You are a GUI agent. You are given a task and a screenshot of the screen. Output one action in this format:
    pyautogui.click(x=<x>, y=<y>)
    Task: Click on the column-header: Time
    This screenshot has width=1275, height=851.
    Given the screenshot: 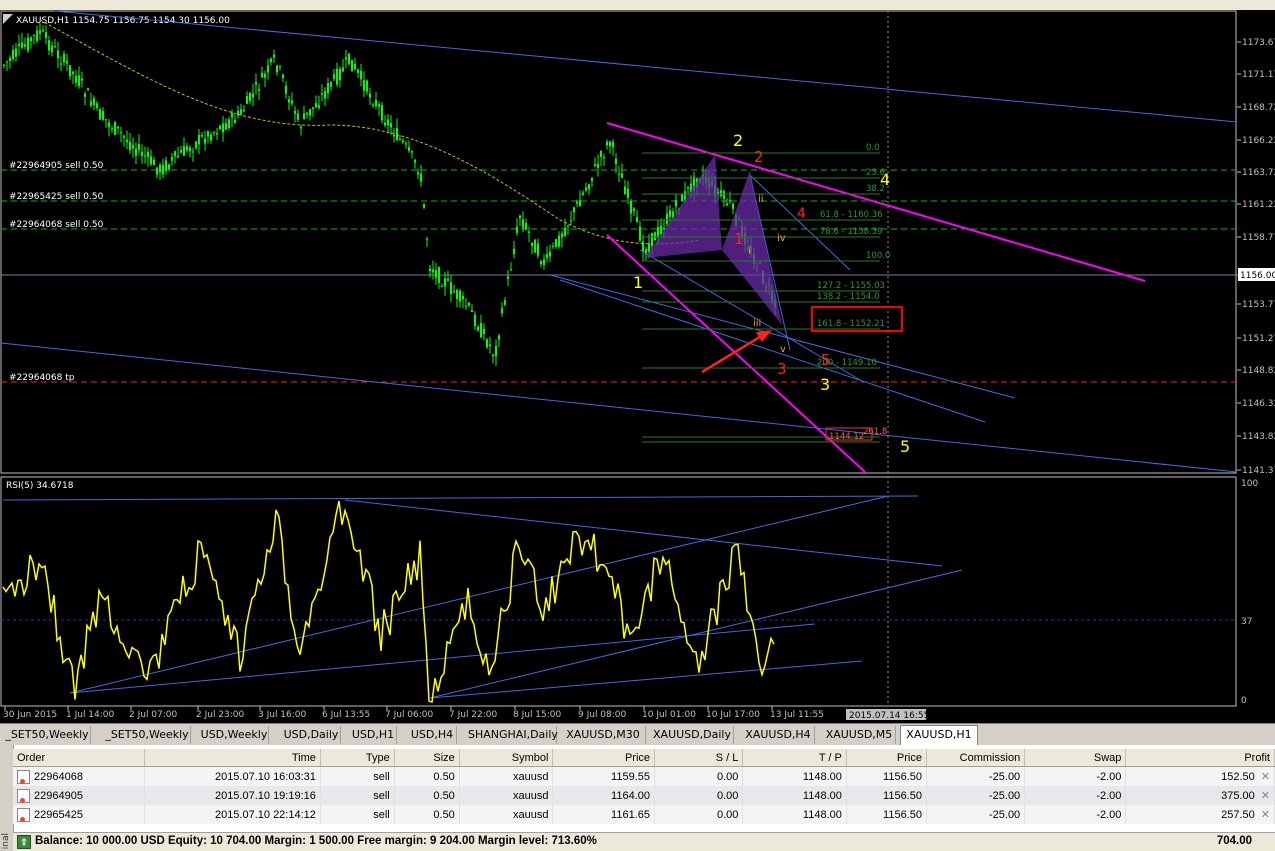 What is the action you would take?
    pyautogui.click(x=232, y=758)
    